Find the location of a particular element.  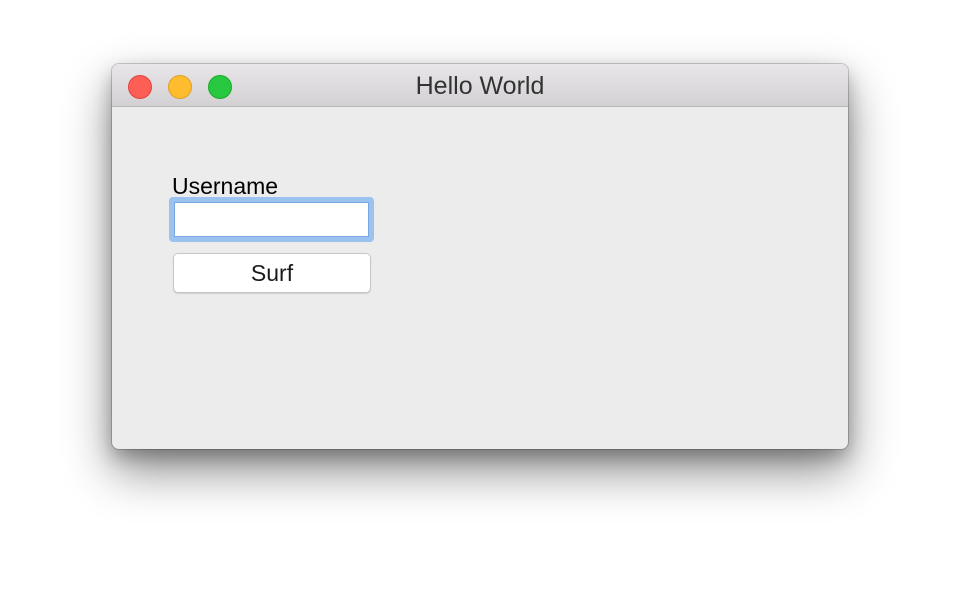

surf-button: Surf is located at coordinates (272, 273).